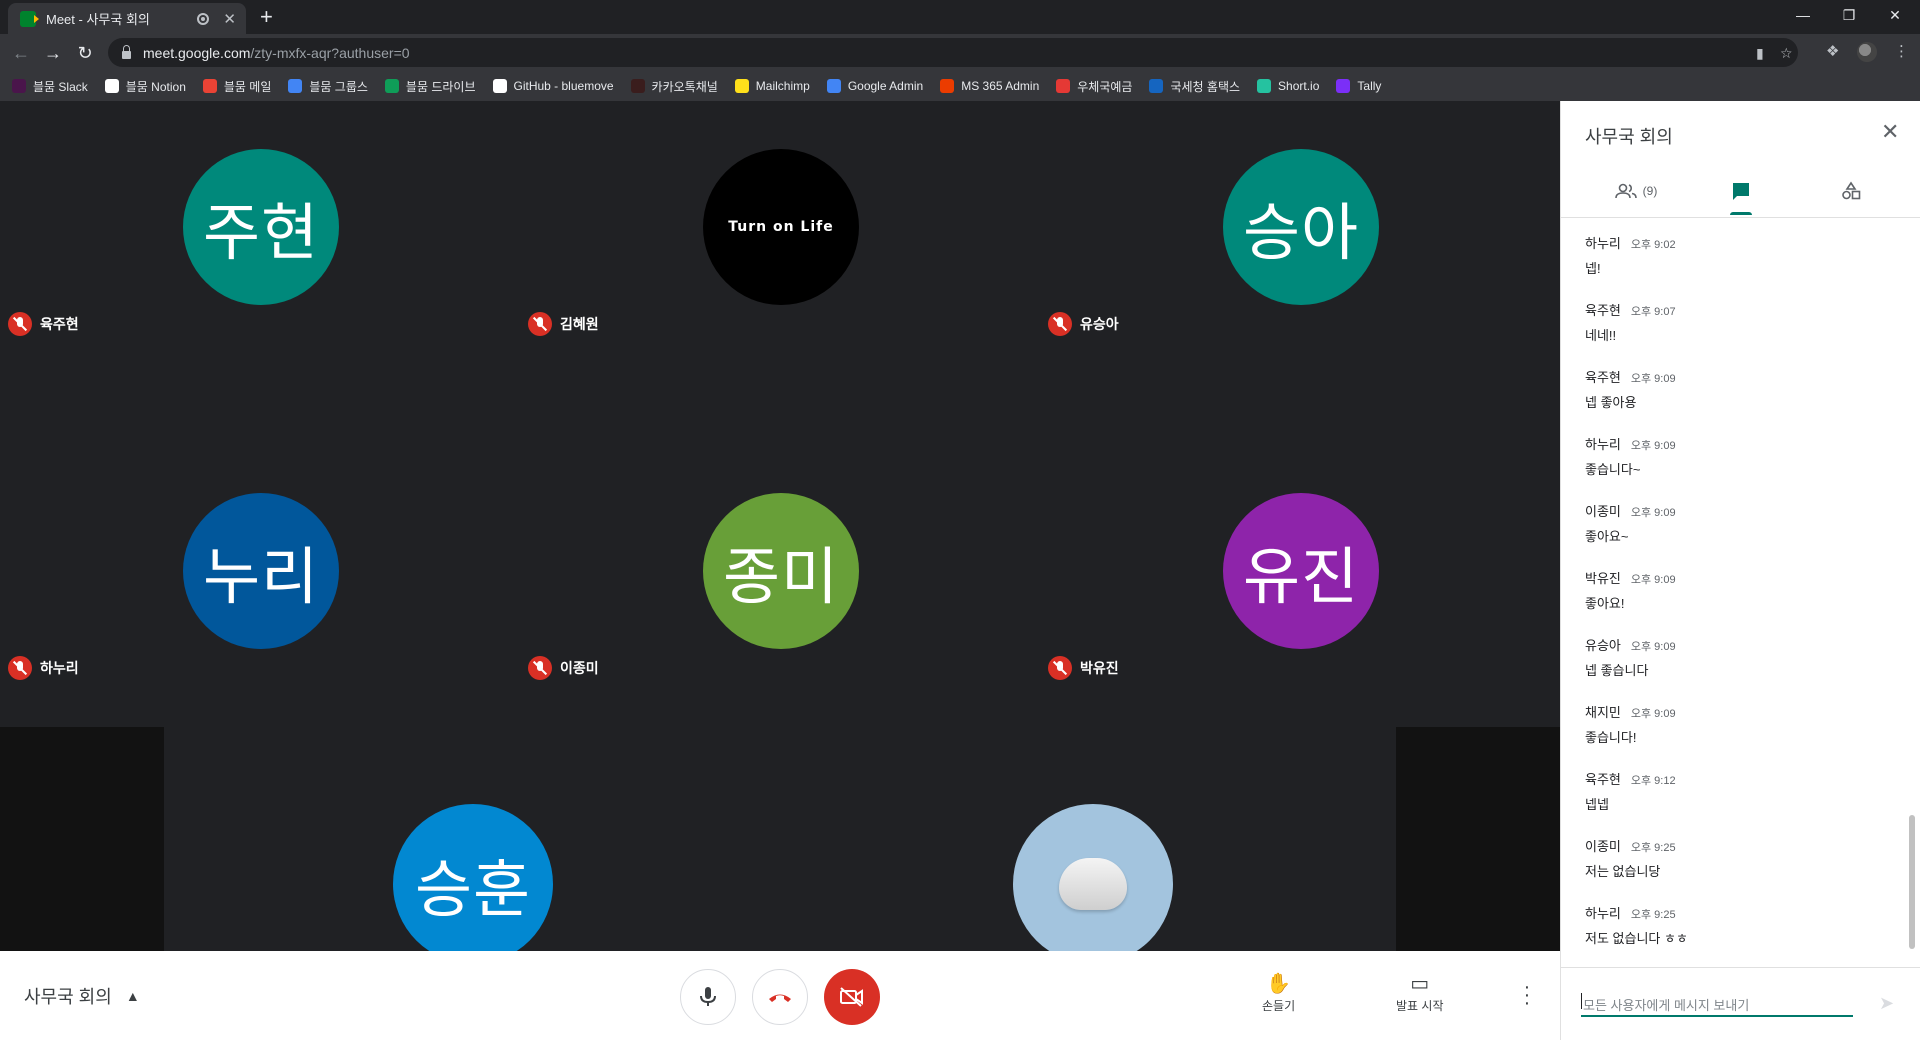 This screenshot has height=1040, width=1920. Describe the element at coordinates (1851, 191) in the screenshot. I see `tab-activities` at that location.